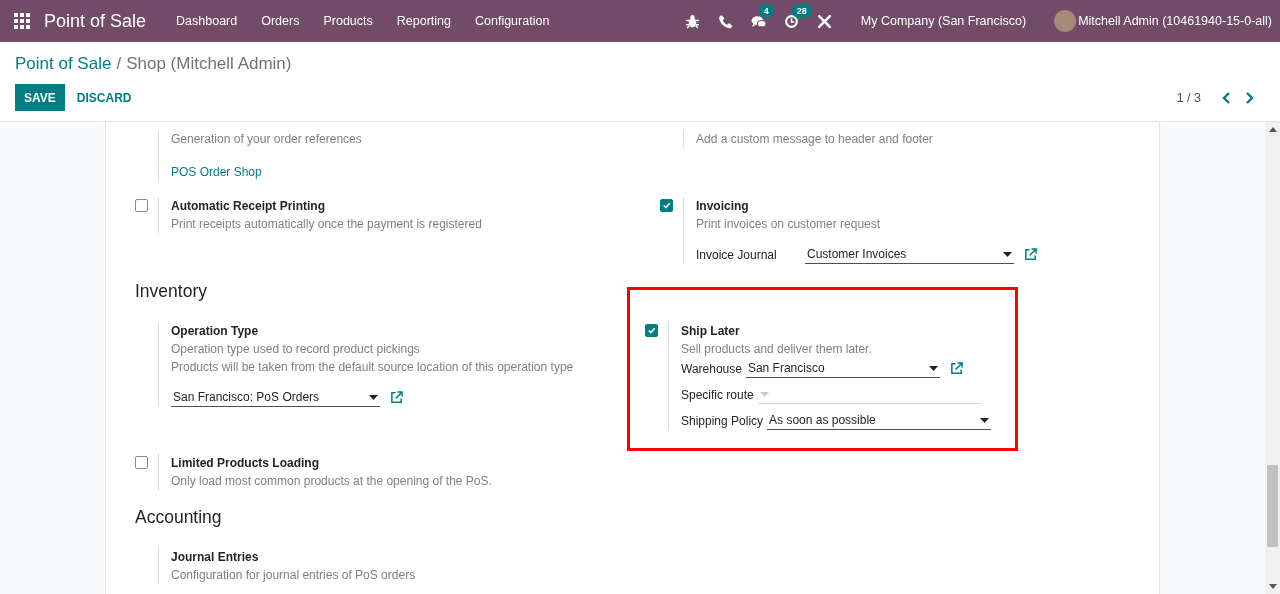 This screenshot has width=1280, height=594. Describe the element at coordinates (423, 21) in the screenshot. I see `menu-item: Reporting` at that location.